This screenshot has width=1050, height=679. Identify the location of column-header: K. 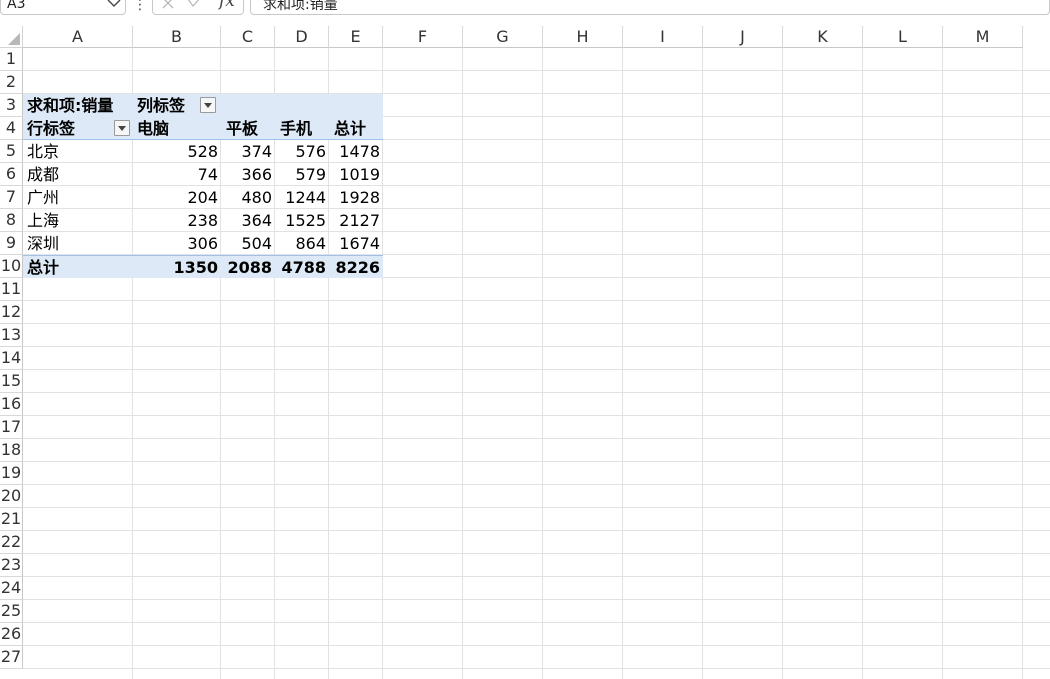
(823, 37).